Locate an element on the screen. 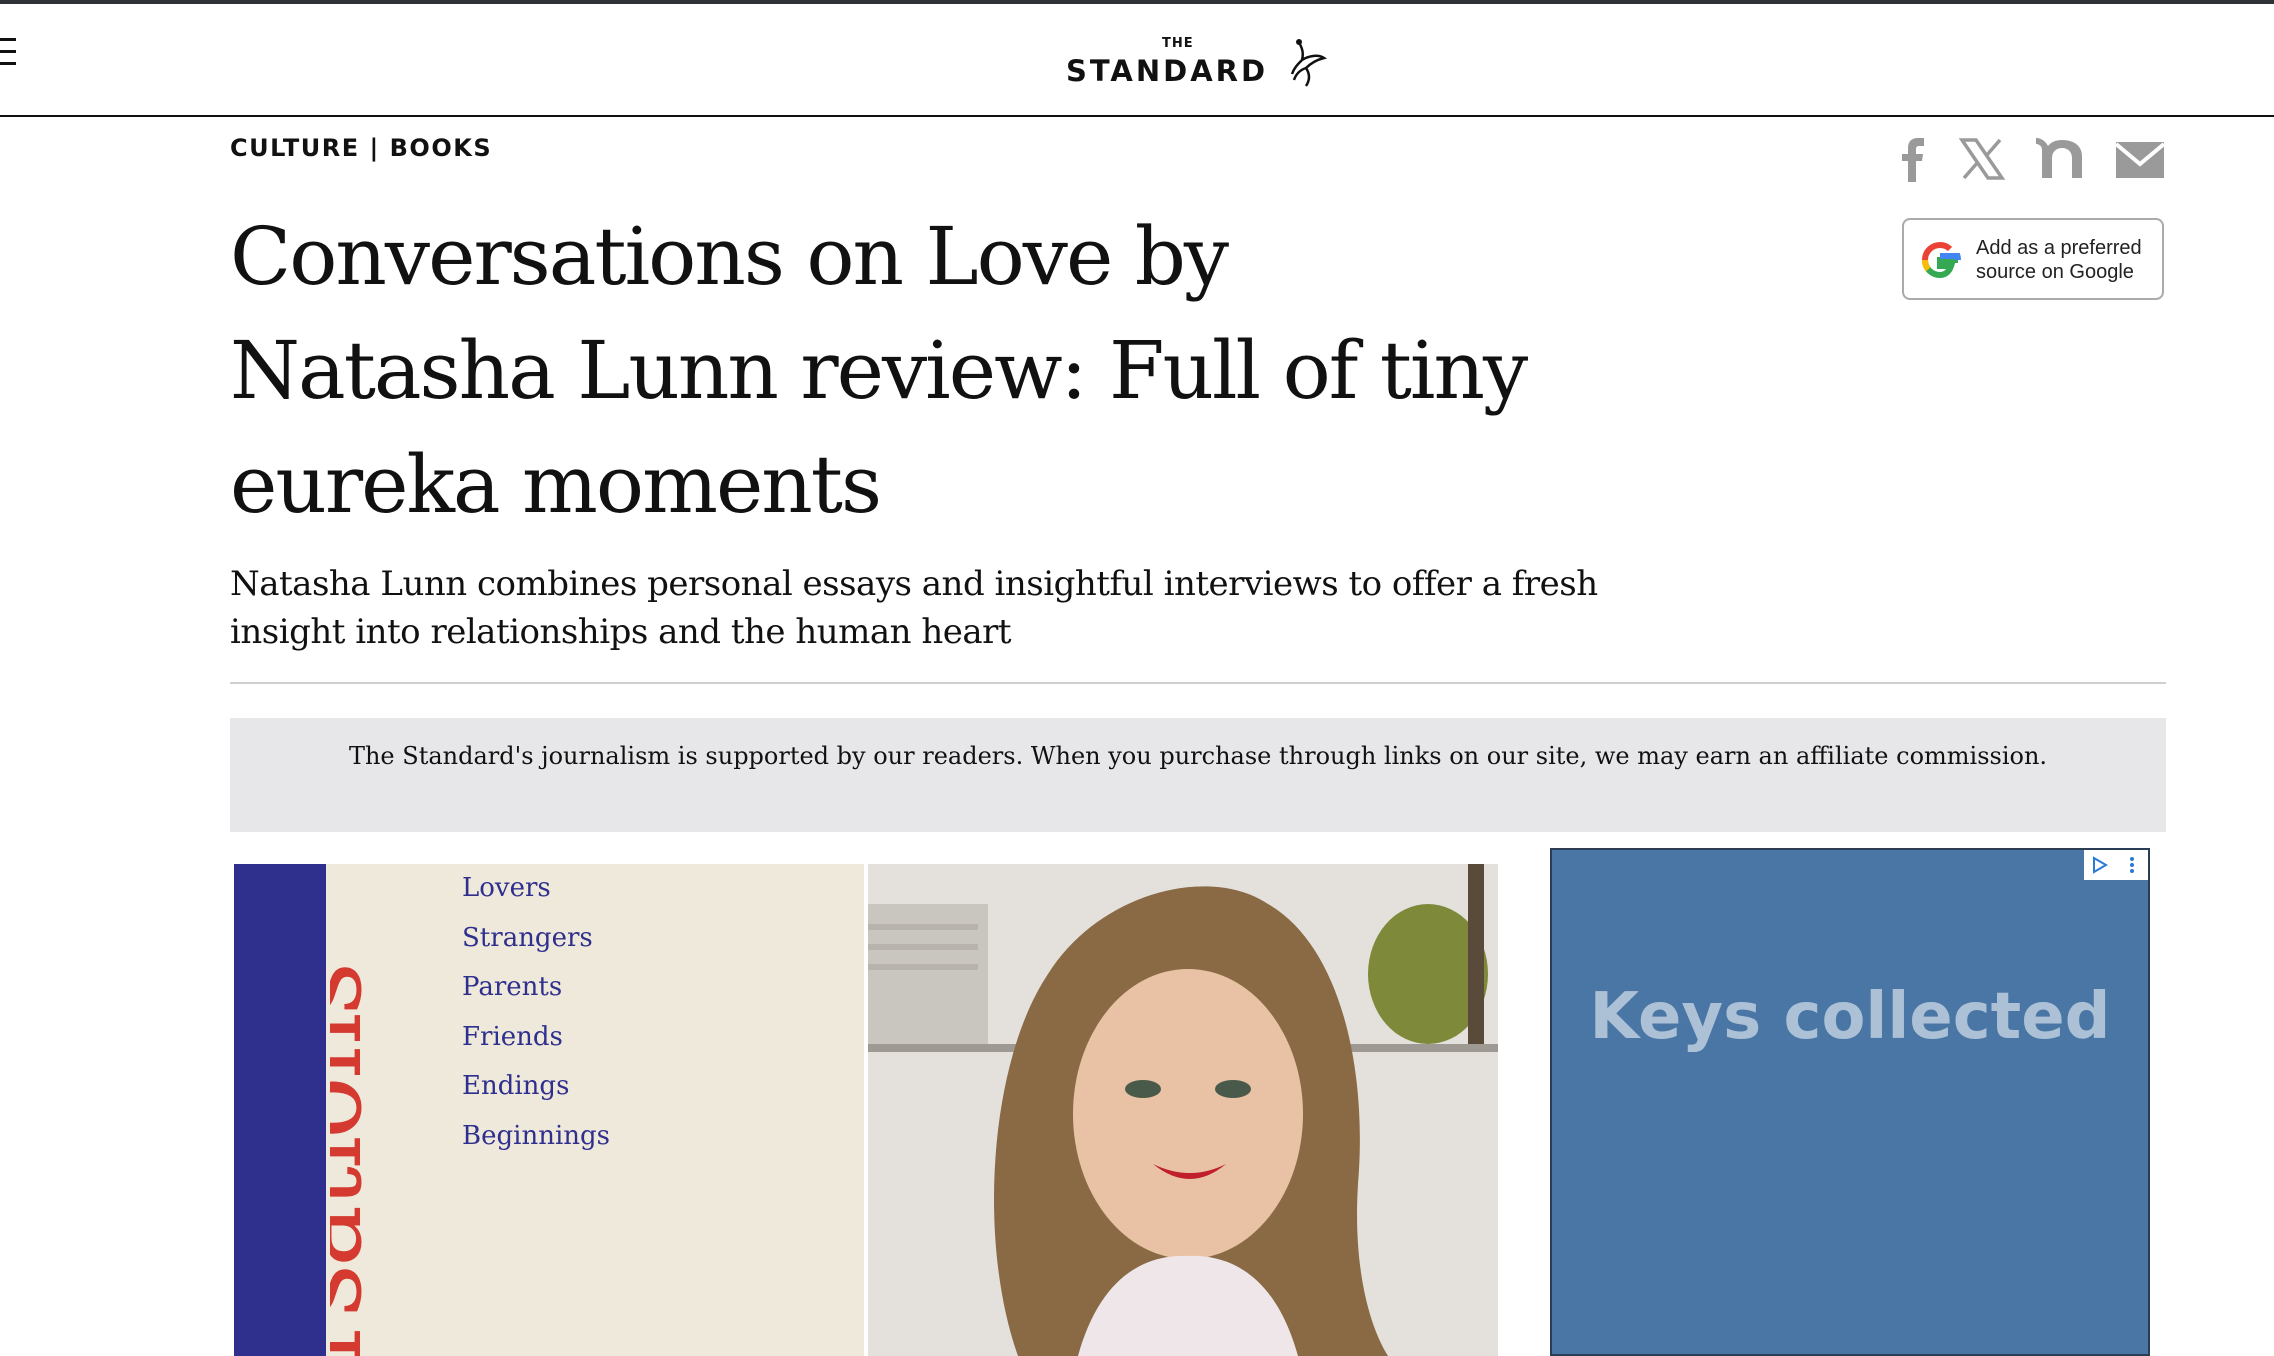 This screenshot has height=1356, width=2274. site-logo: THE STANDARD is located at coordinates (1201, 65).